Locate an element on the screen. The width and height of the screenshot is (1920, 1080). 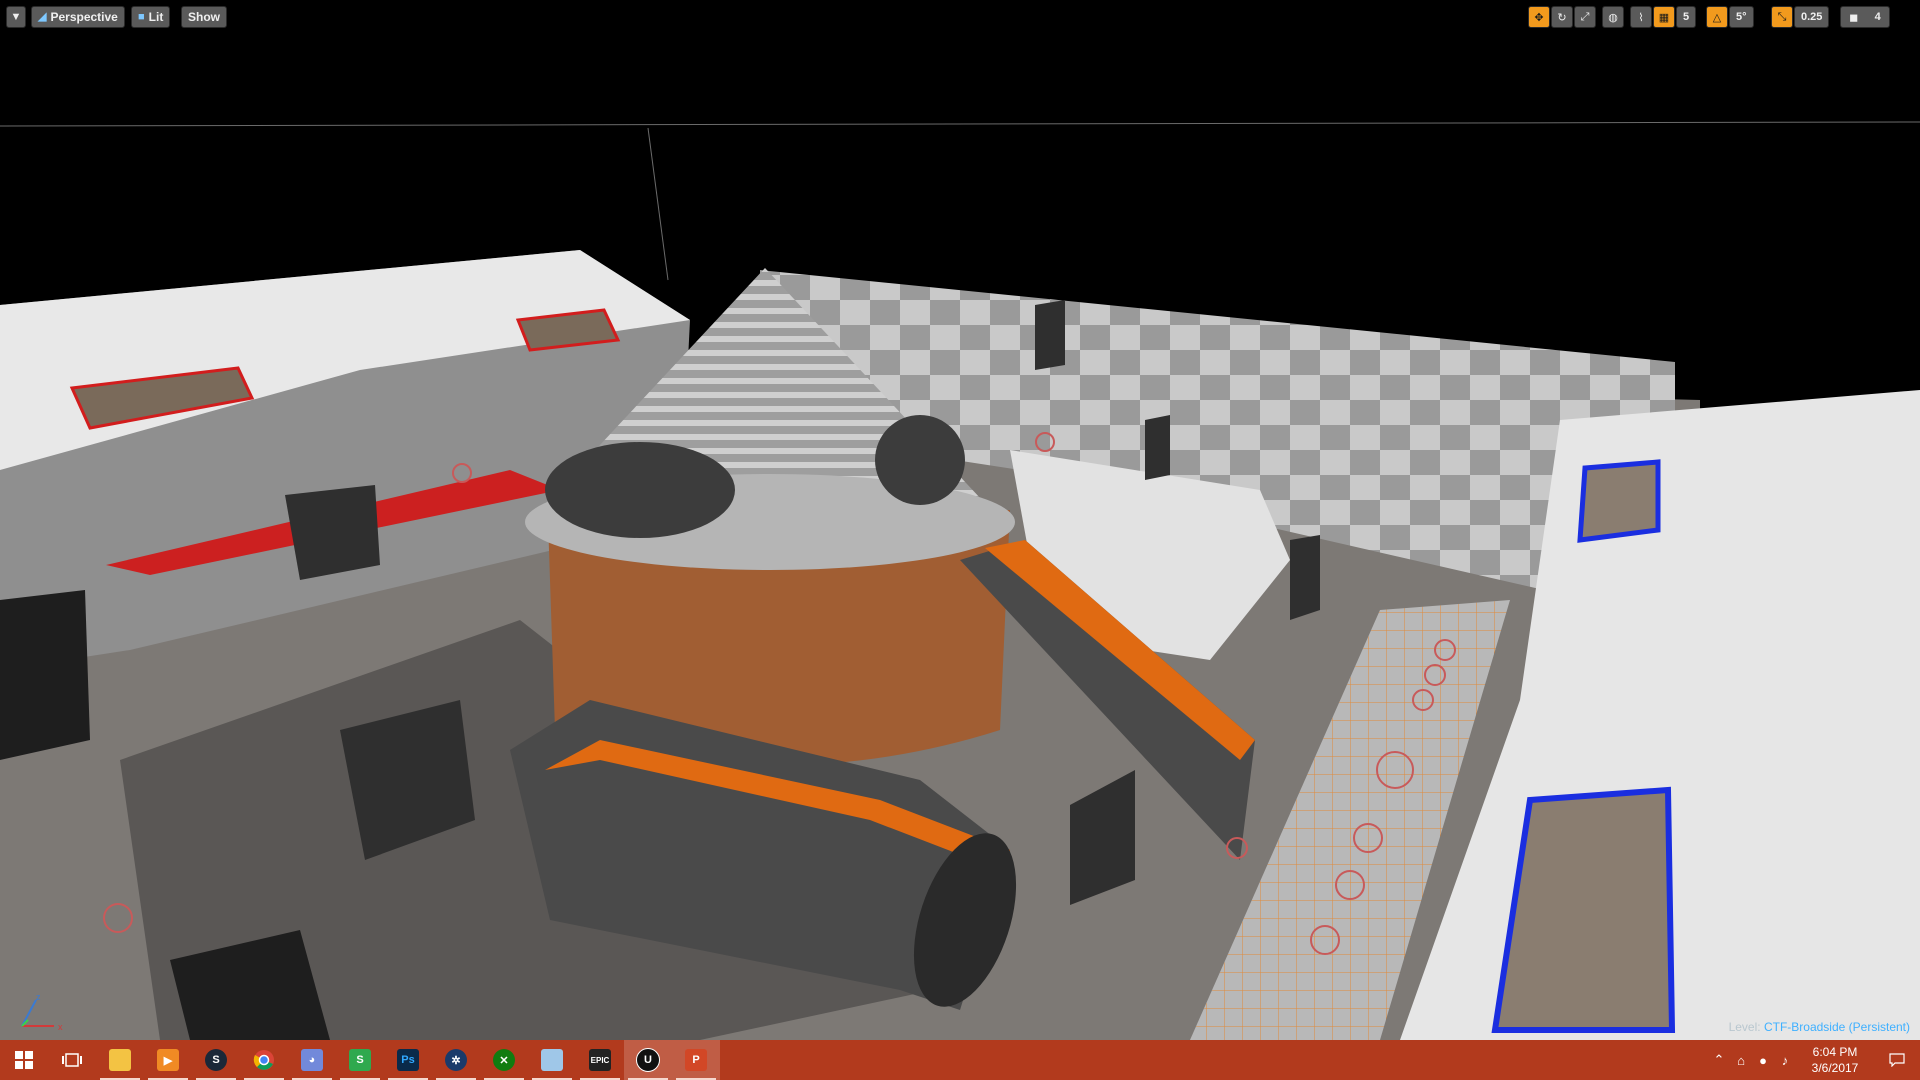
rotation-snap-toggle: △ is located at coordinates (1717, 17).